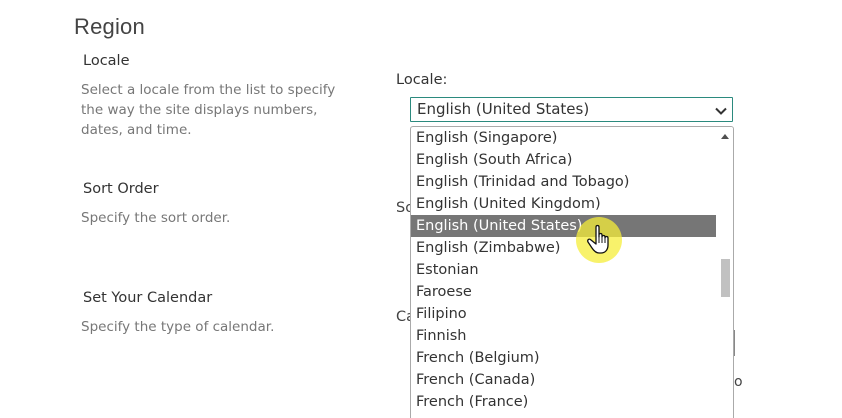 Image resolution: width=842 pixels, height=418 pixels. Describe the element at coordinates (563, 380) in the screenshot. I see `locale-option: French (Canada)` at that location.